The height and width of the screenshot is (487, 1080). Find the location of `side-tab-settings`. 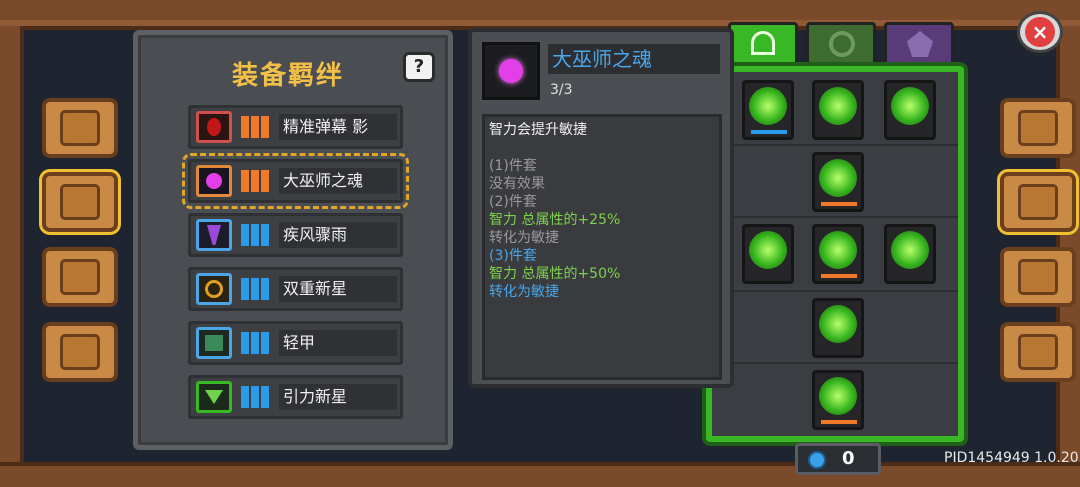

side-tab-settings is located at coordinates (1038, 352).